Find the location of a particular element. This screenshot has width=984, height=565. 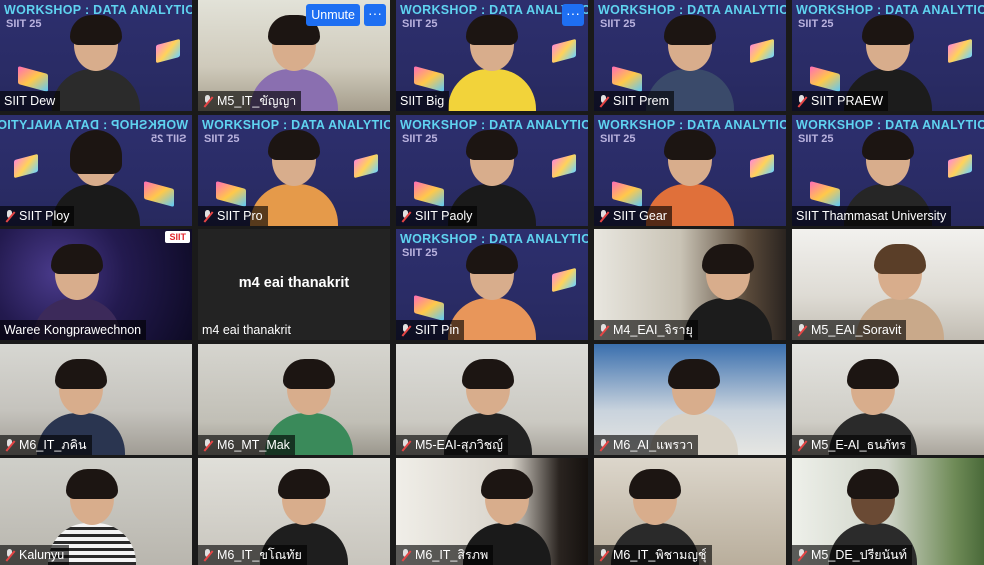

participant-tile: M6_MT_Mak is located at coordinates (294, 399).